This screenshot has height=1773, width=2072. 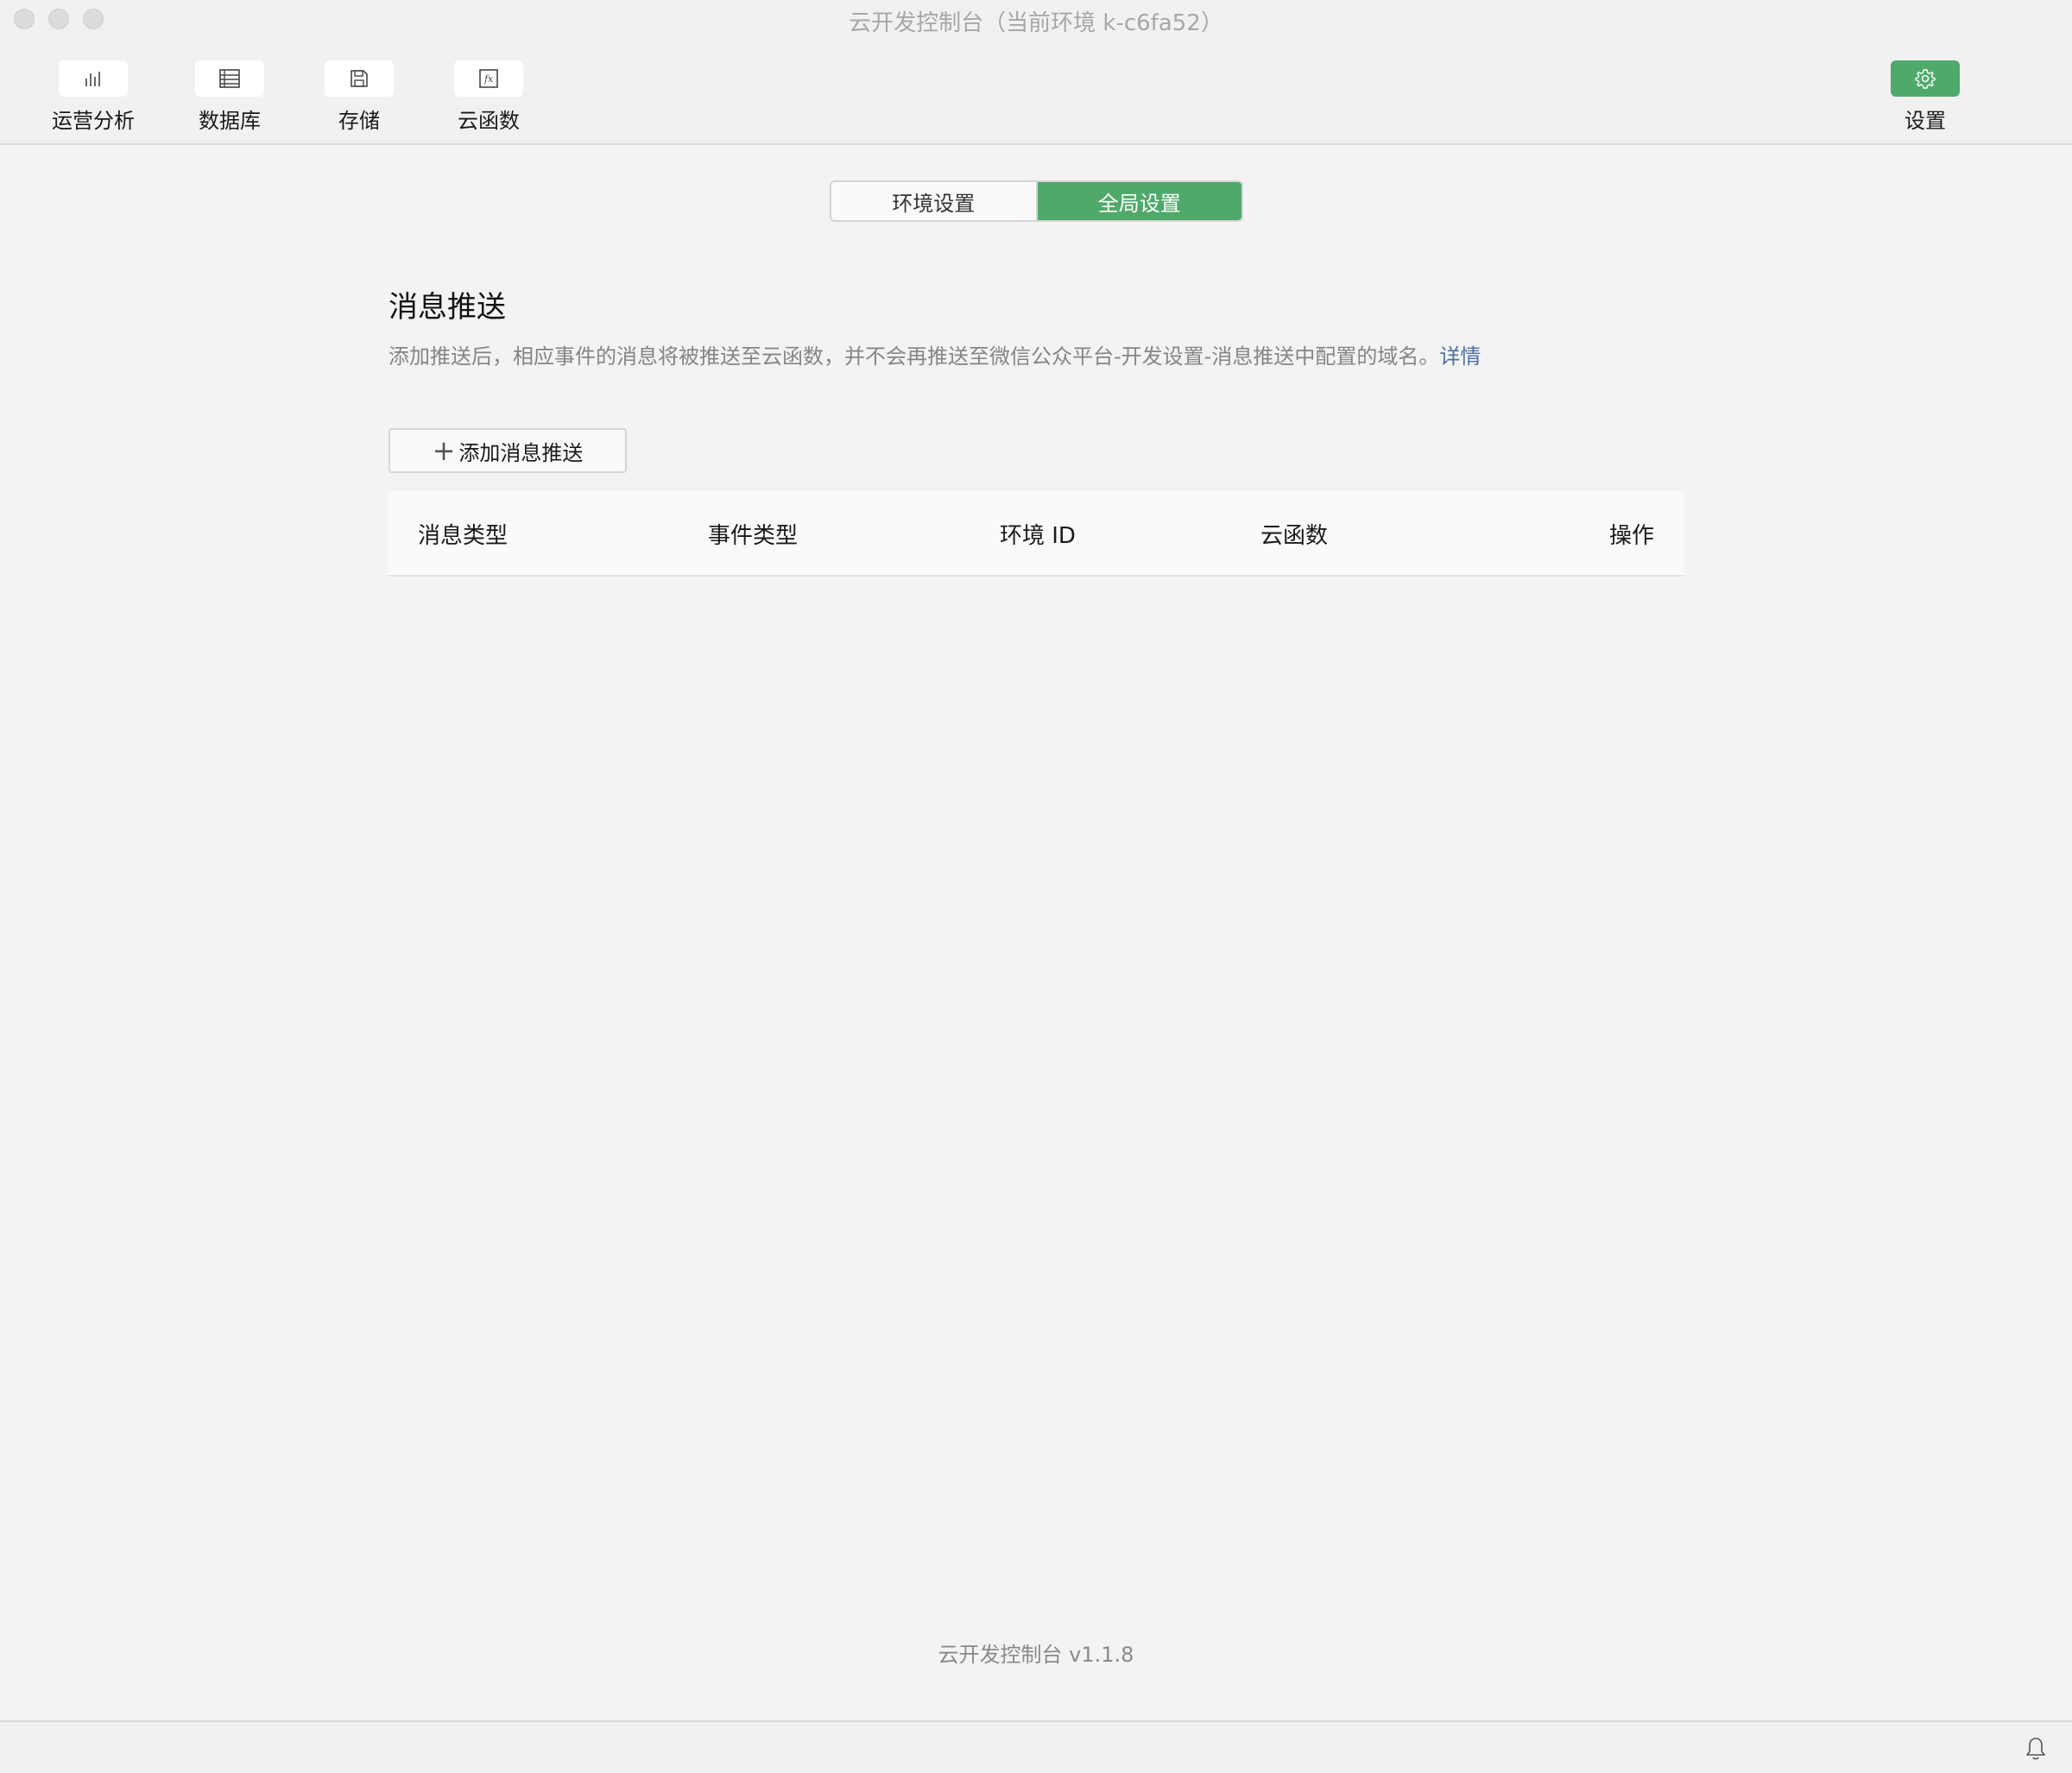 What do you see at coordinates (1925, 121) in the screenshot?
I see `settings-label: 设置` at bounding box center [1925, 121].